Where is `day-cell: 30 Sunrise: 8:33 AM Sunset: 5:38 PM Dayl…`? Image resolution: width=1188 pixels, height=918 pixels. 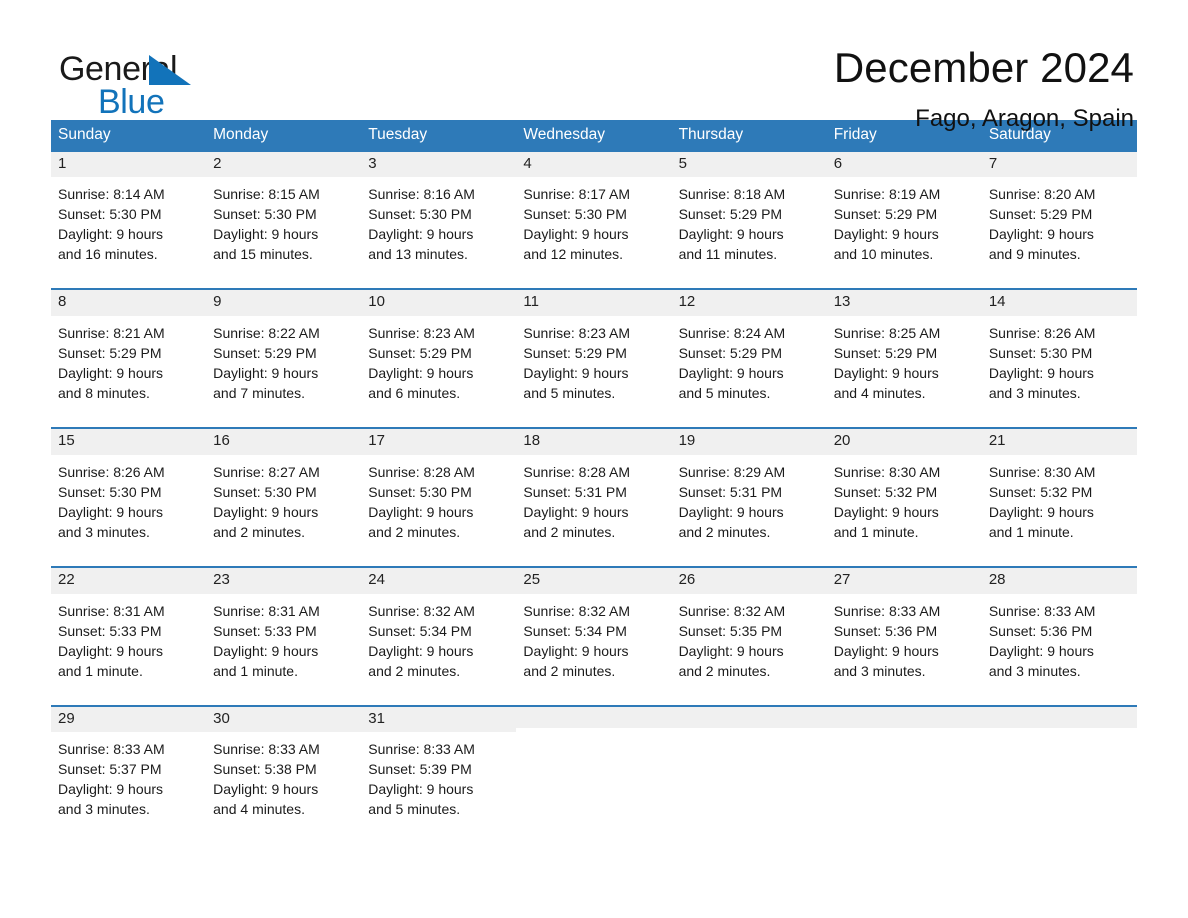
day-cell: 30 Sunrise: 8:33 AM Sunset: 5:38 PM Dayl… is located at coordinates (284, 775).